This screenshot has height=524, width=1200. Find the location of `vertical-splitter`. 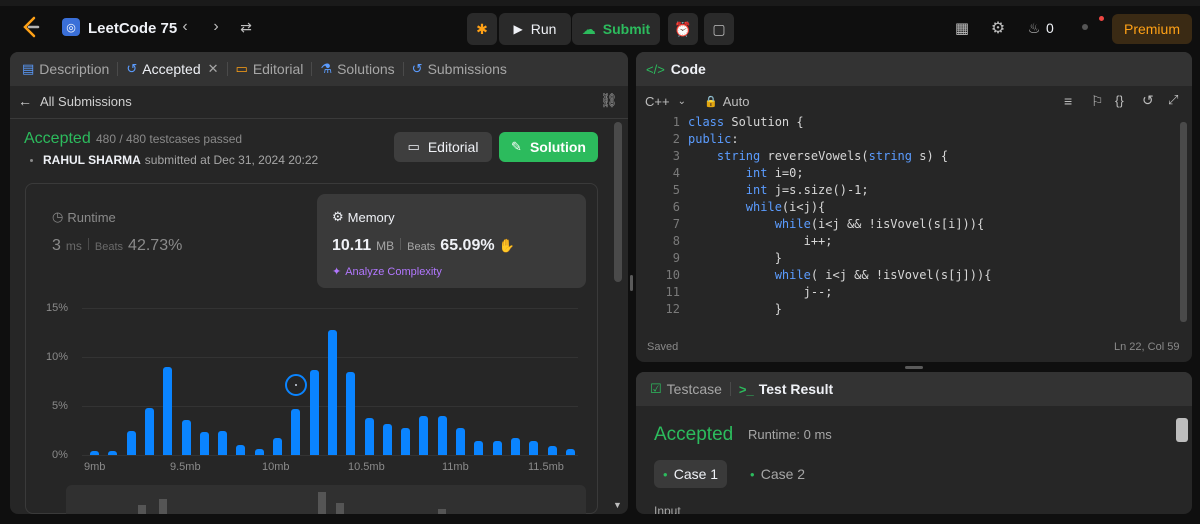

vertical-splitter is located at coordinates (631, 283).